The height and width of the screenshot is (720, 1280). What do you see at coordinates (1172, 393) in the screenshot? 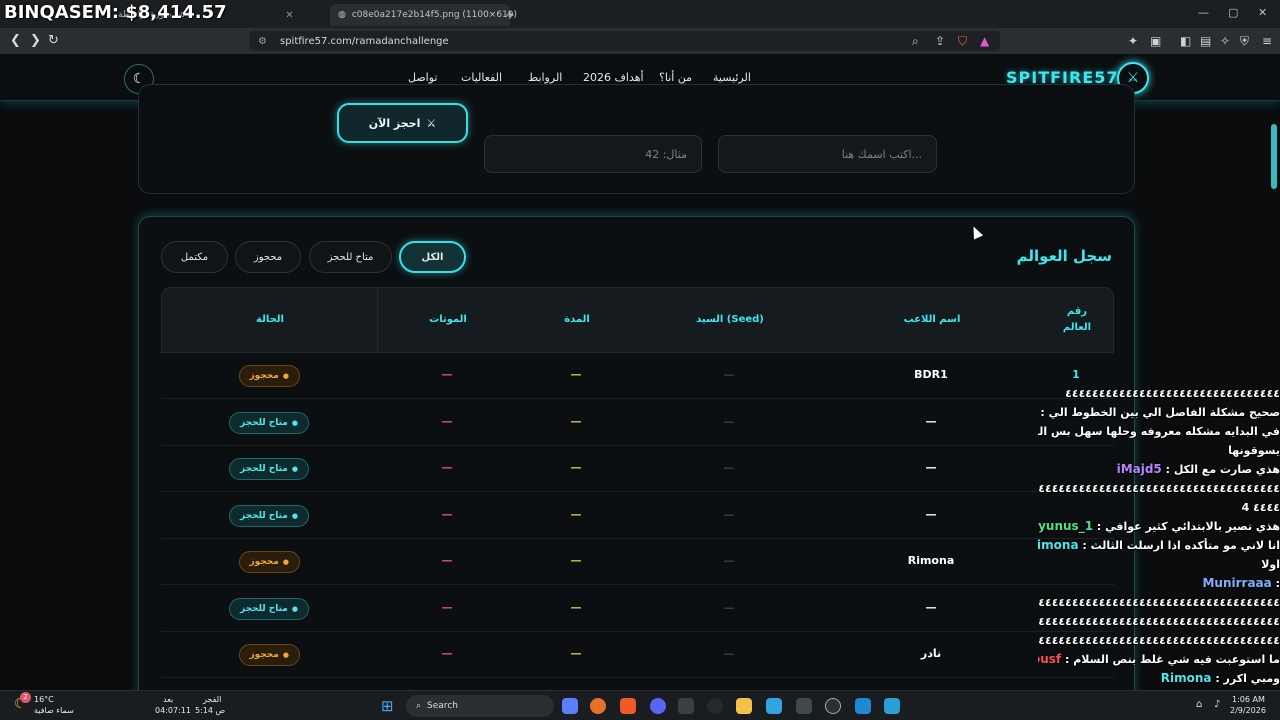
I see `chat-text: ٤٤٤٤٤٤٤٤٤٤٤٤٤٤٤٤٤٤٤٤٤٤٤٤٤٤٤٤٤٤٤٤` at bounding box center [1172, 393].